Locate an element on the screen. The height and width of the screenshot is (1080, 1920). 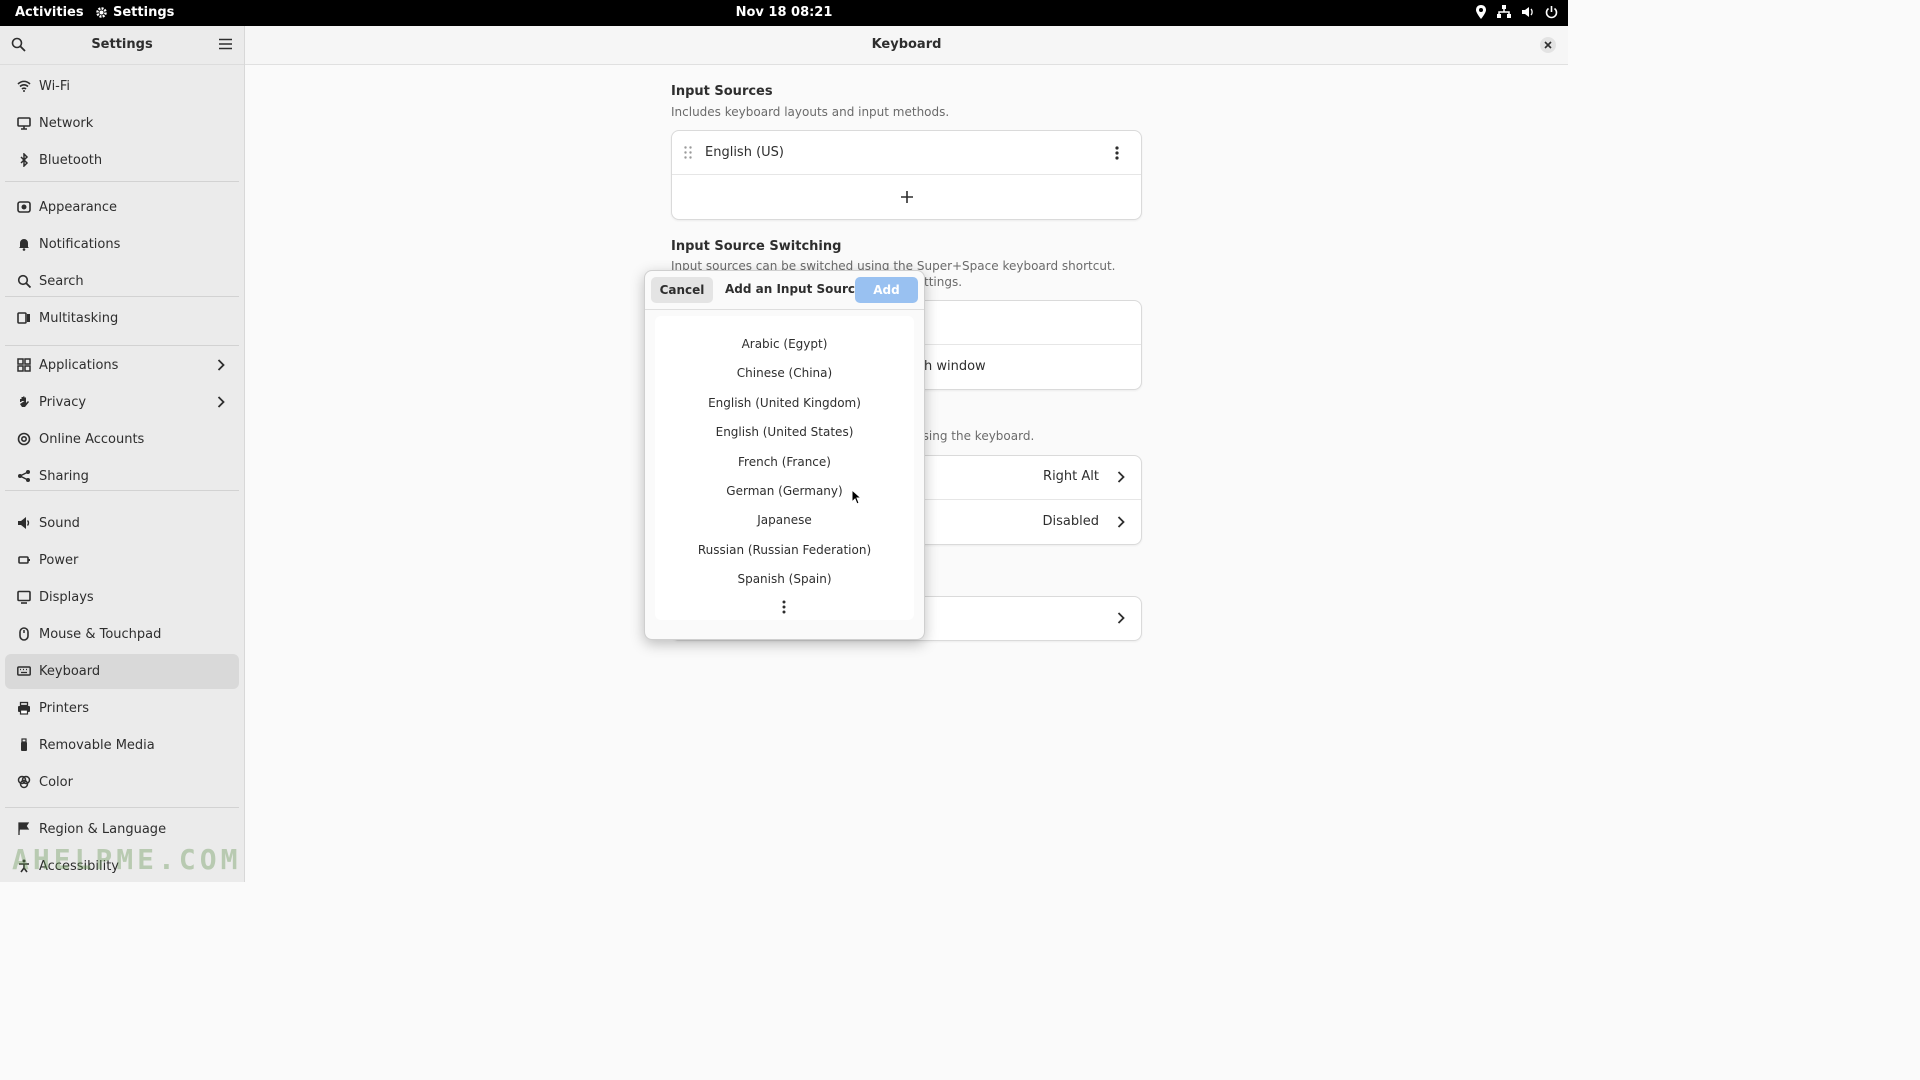
language-list-item: French (France) is located at coordinates (784, 462).